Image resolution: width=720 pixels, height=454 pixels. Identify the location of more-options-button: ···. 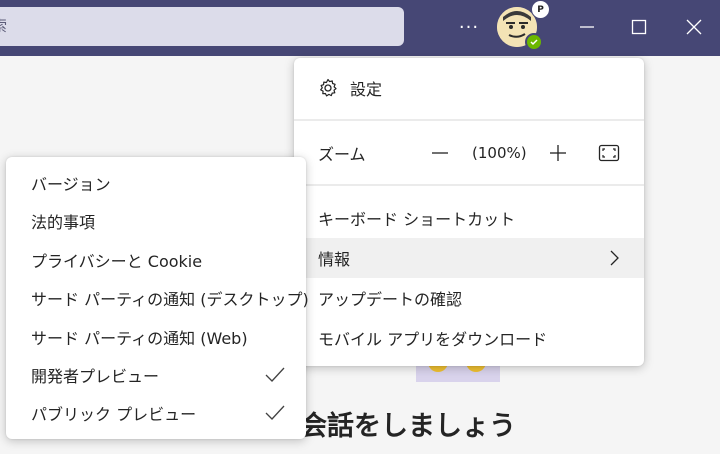
(469, 27).